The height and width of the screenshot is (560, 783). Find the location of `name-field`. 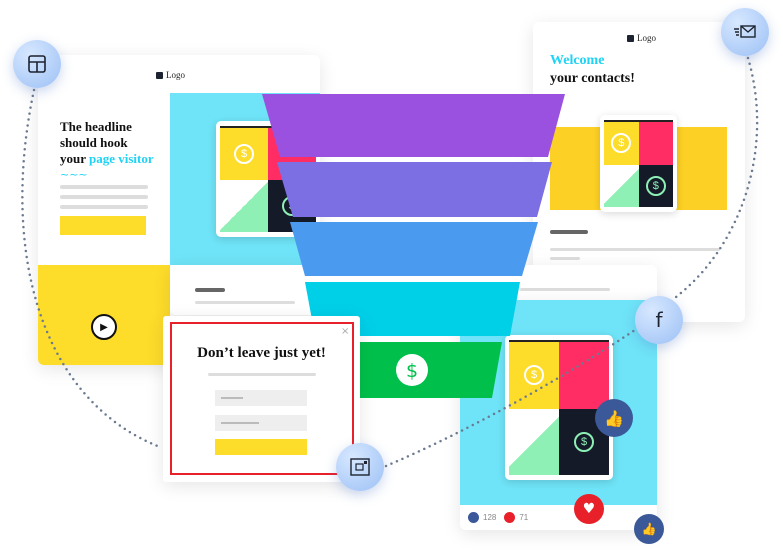

name-field is located at coordinates (261, 398).